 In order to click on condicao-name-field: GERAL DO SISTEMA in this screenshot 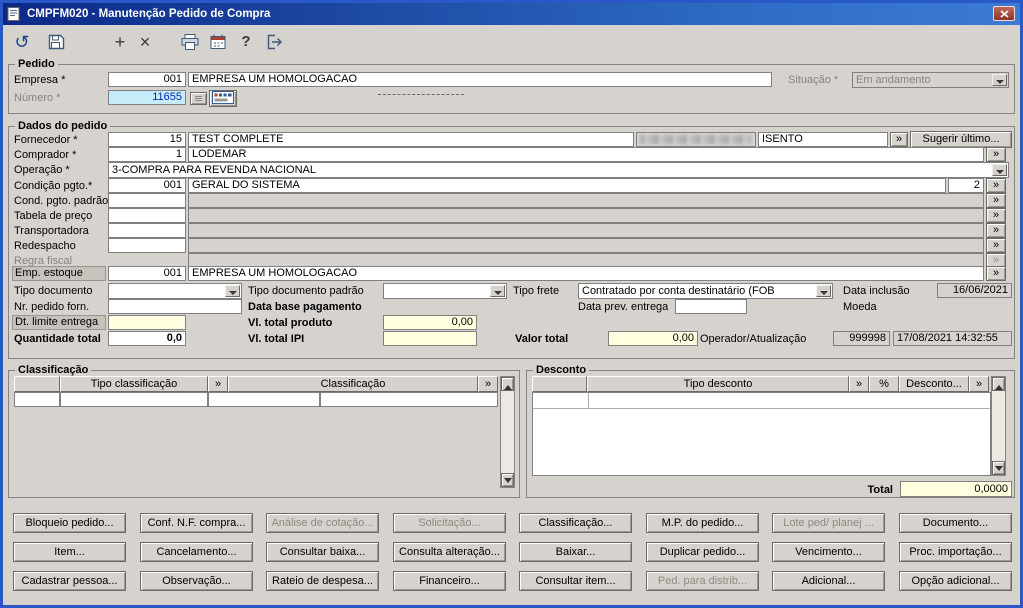, I will do `click(567, 185)`.